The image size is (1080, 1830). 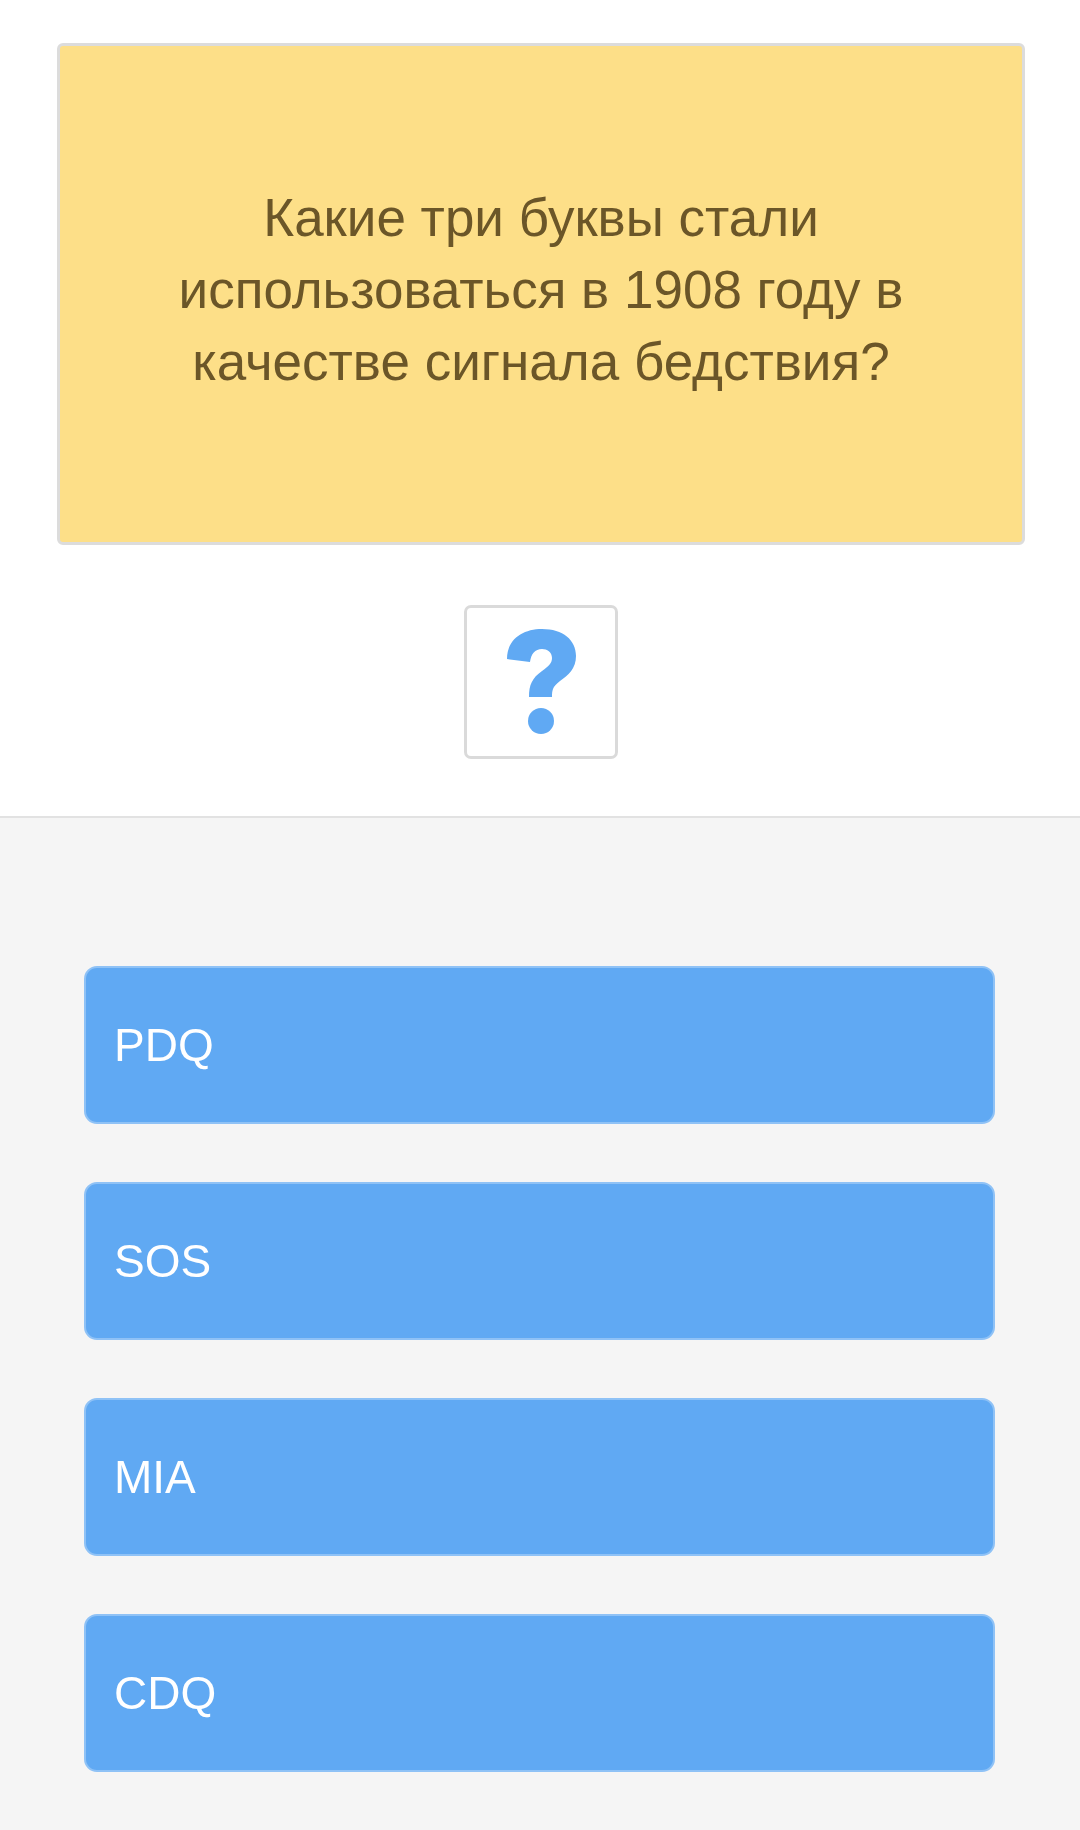 What do you see at coordinates (539, 1693) in the screenshot?
I see `answer-button: CDQ` at bounding box center [539, 1693].